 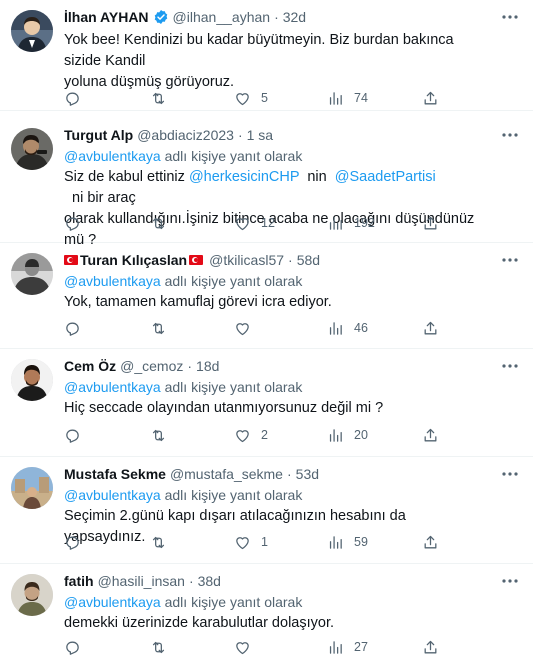 I want to click on display-name: Mustafa Sekme, so click(x=115, y=474).